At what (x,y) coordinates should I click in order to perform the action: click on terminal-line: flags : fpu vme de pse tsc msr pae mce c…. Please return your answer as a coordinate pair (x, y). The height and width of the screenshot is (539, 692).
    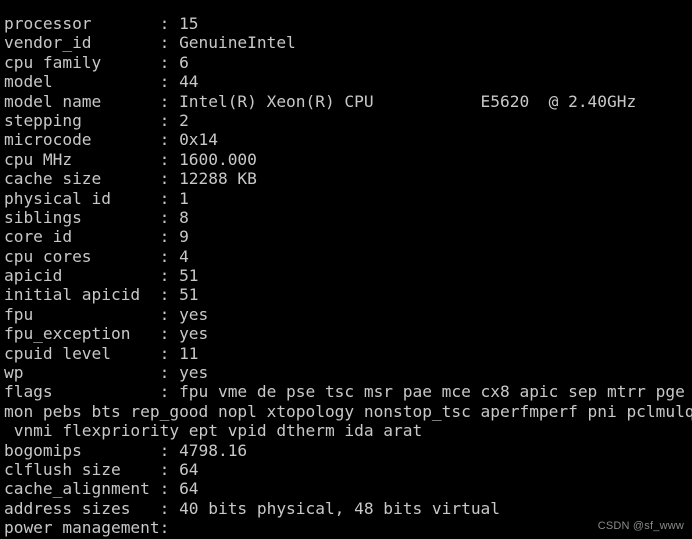
    Looking at the image, I should click on (348, 392).